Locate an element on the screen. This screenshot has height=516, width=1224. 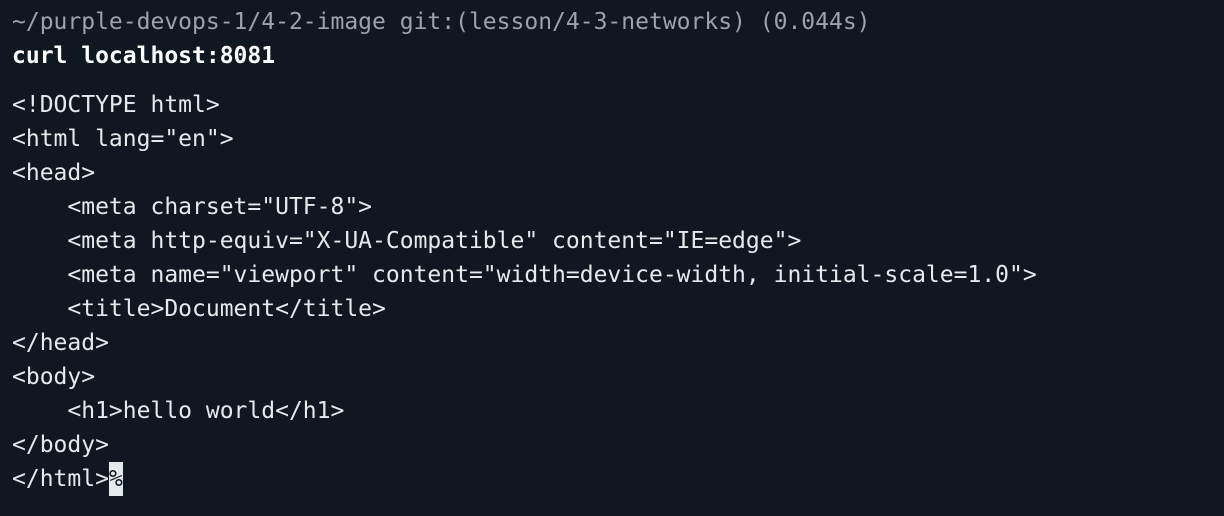
output-line: <meta charset="UTF-8"> is located at coordinates (192, 207).